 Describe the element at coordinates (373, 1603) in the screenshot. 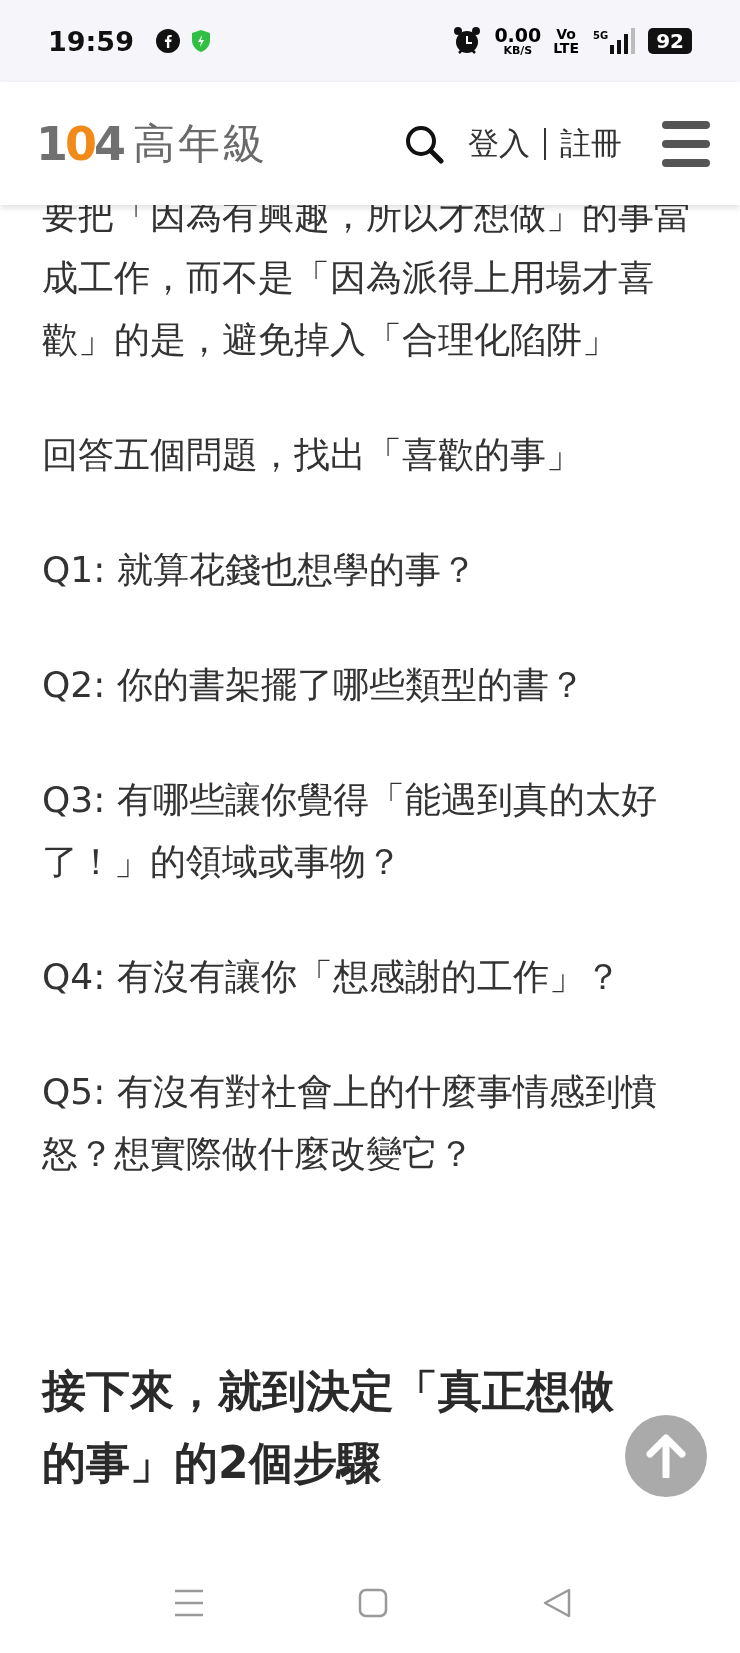

I see `home-icon` at that location.